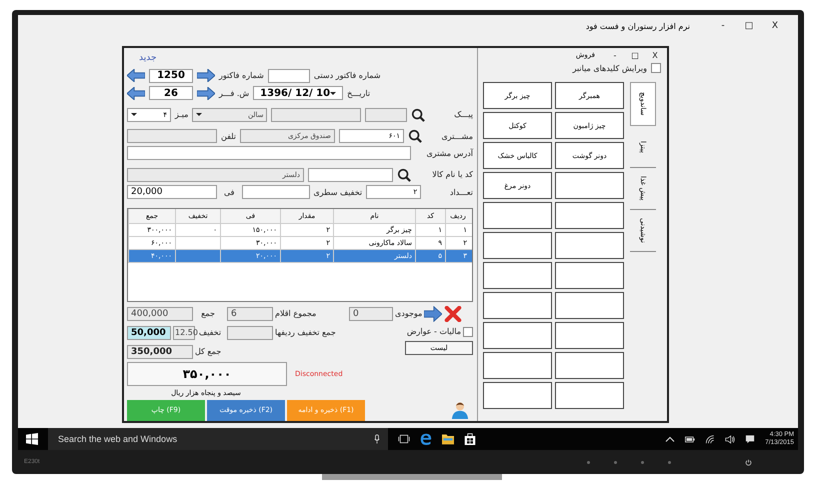 The height and width of the screenshot is (486, 815). What do you see at coordinates (338, 192) in the screenshot?
I see `field-label: تخفیف سطری` at bounding box center [338, 192].